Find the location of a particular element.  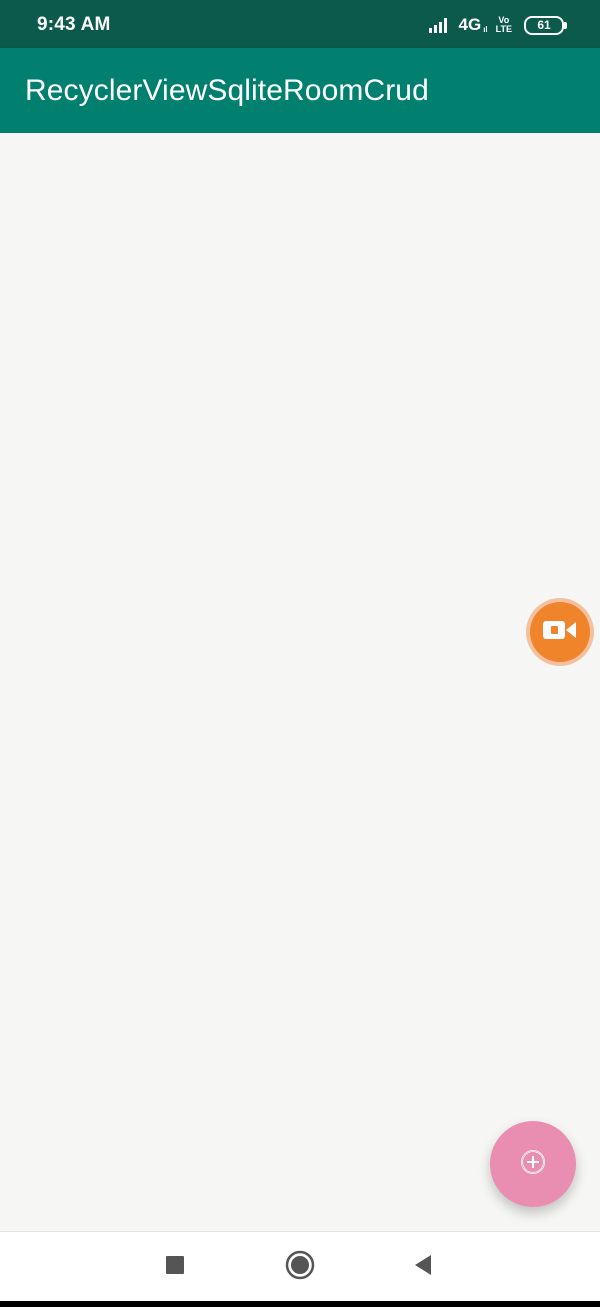

app-toolbar: RecyclerViewSqliteRoomCrud is located at coordinates (300, 90).